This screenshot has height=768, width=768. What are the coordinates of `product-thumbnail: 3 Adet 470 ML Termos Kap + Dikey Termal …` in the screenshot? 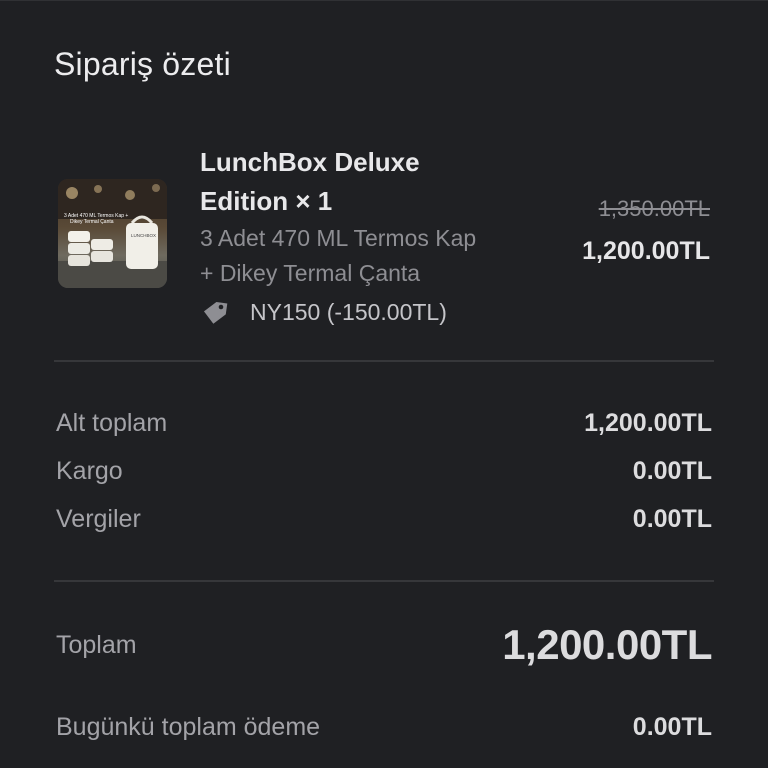 It's located at (112, 233).